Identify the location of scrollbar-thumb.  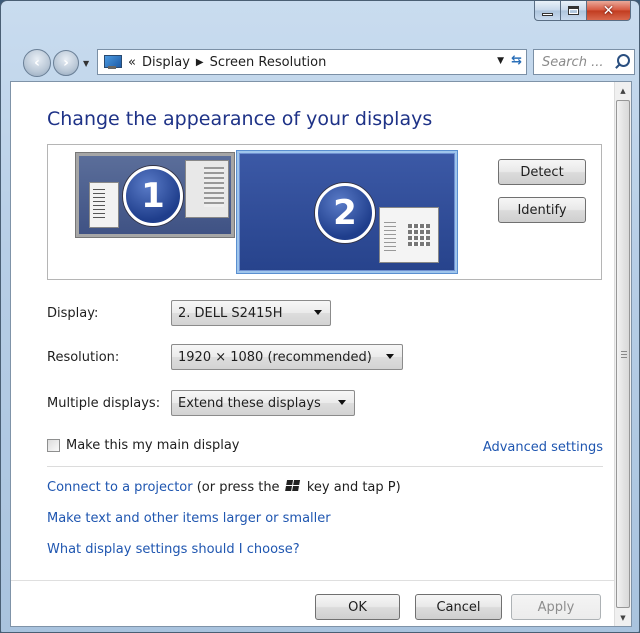
(623, 354).